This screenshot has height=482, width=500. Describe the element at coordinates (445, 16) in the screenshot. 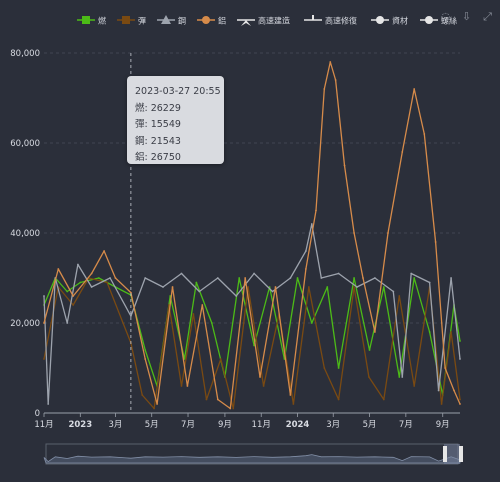

I see `restore-icon: ◌` at that location.